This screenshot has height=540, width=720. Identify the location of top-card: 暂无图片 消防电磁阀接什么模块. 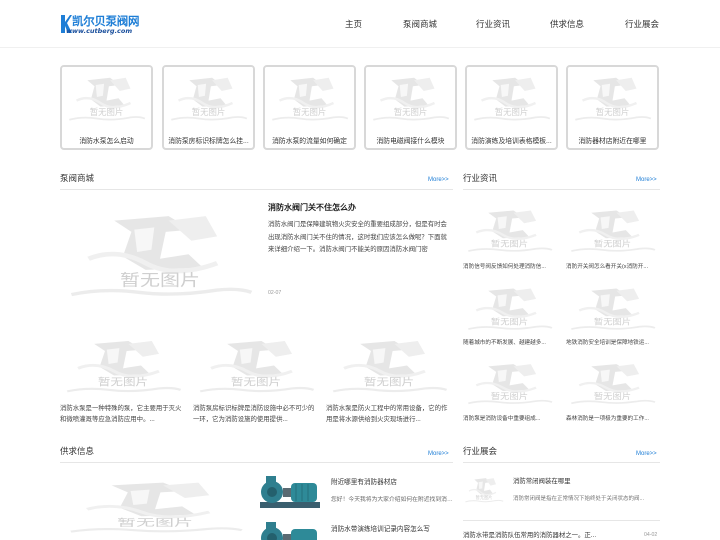
(410, 107).